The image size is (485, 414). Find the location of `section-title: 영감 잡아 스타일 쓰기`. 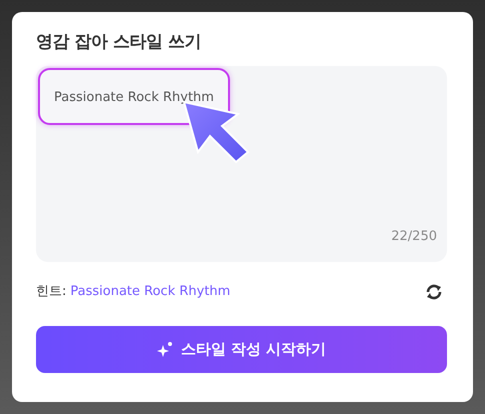

section-title: 영감 잡아 스타일 쓰기 is located at coordinates (119, 42).